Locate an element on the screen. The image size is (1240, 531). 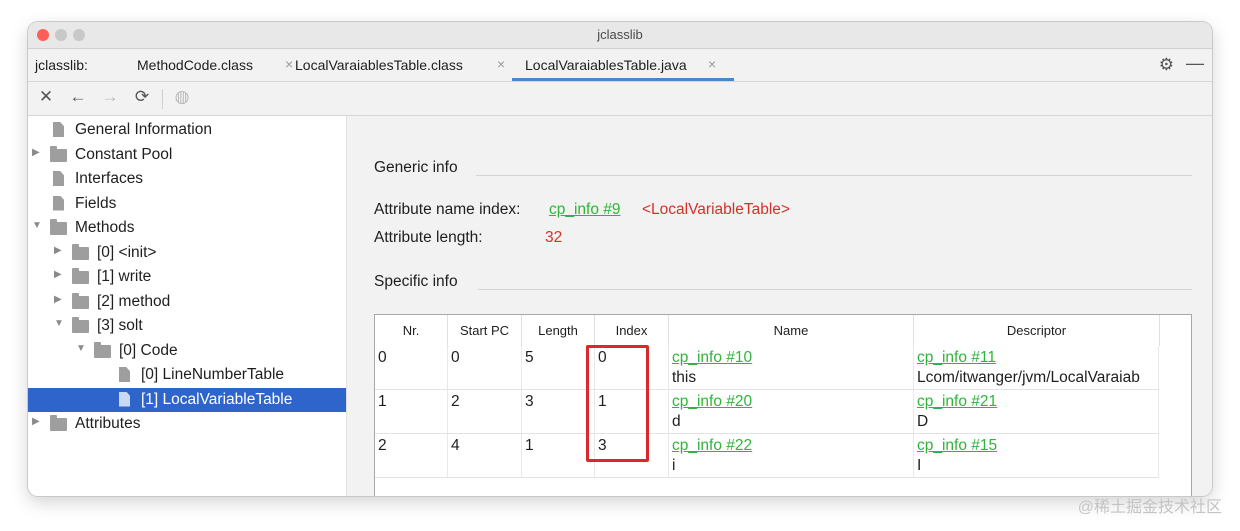
tab-localvaraiablestable-class: LocalVaraiablesTable.class × is located at coordinates (397, 65).